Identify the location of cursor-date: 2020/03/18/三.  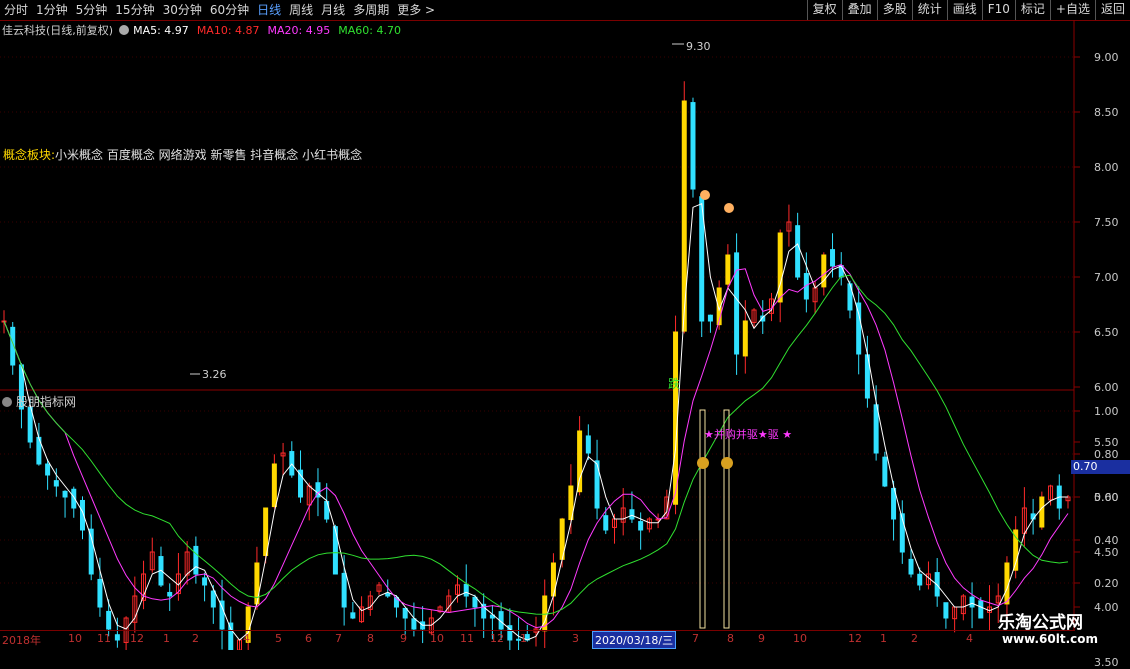
(634, 640).